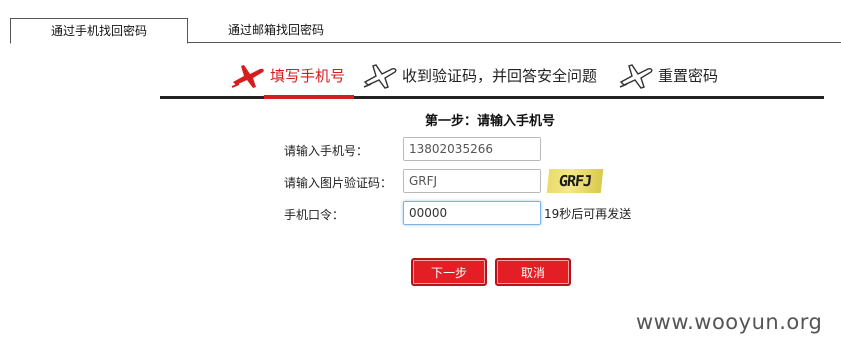  What do you see at coordinates (588, 214) in the screenshot?
I see `resend-countdown: 19秒后可再发送` at bounding box center [588, 214].